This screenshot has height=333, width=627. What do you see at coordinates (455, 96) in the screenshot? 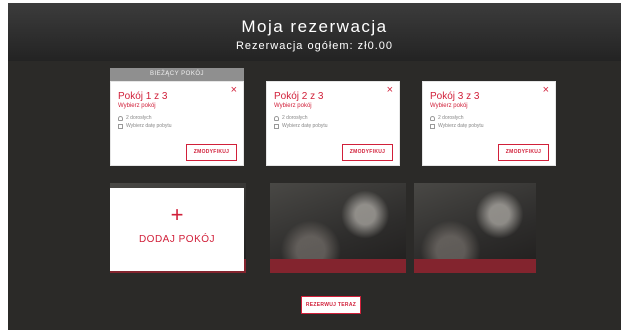
I see `room-title: Pokój 3 z 3` at bounding box center [455, 96].